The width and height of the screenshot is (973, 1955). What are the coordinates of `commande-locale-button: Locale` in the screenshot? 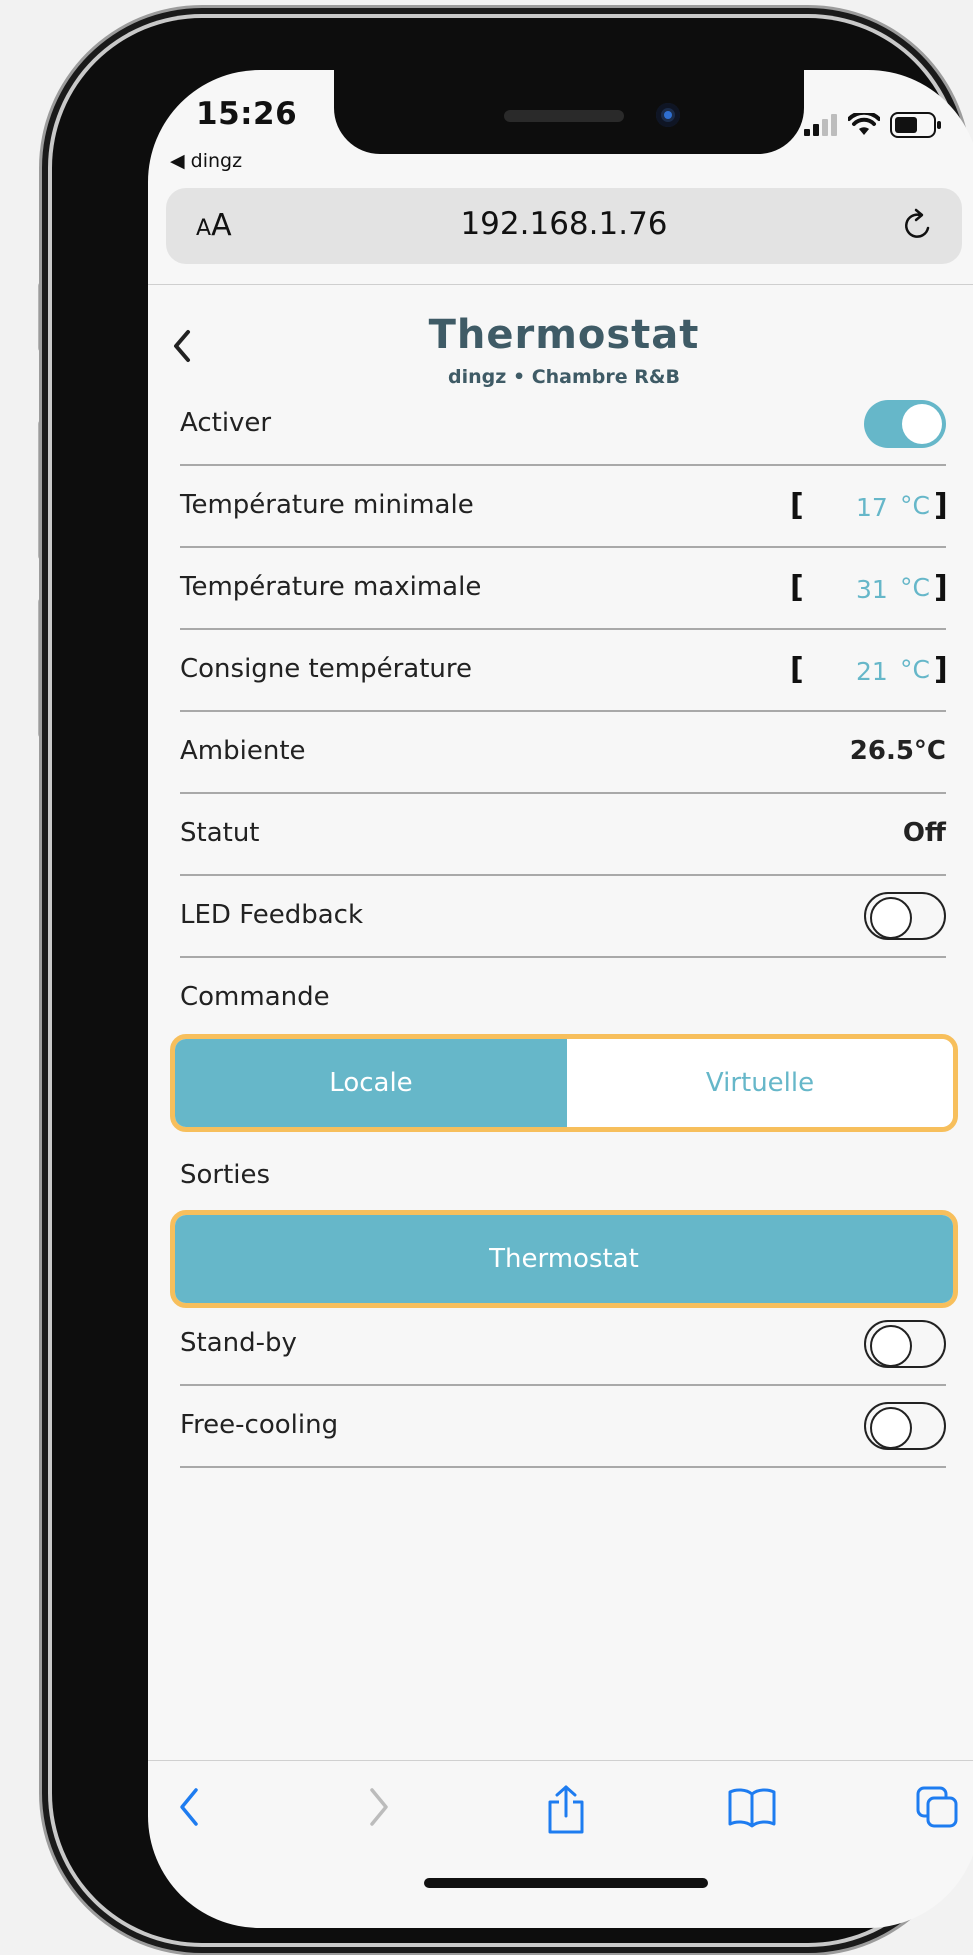 It's located at (371, 1083).